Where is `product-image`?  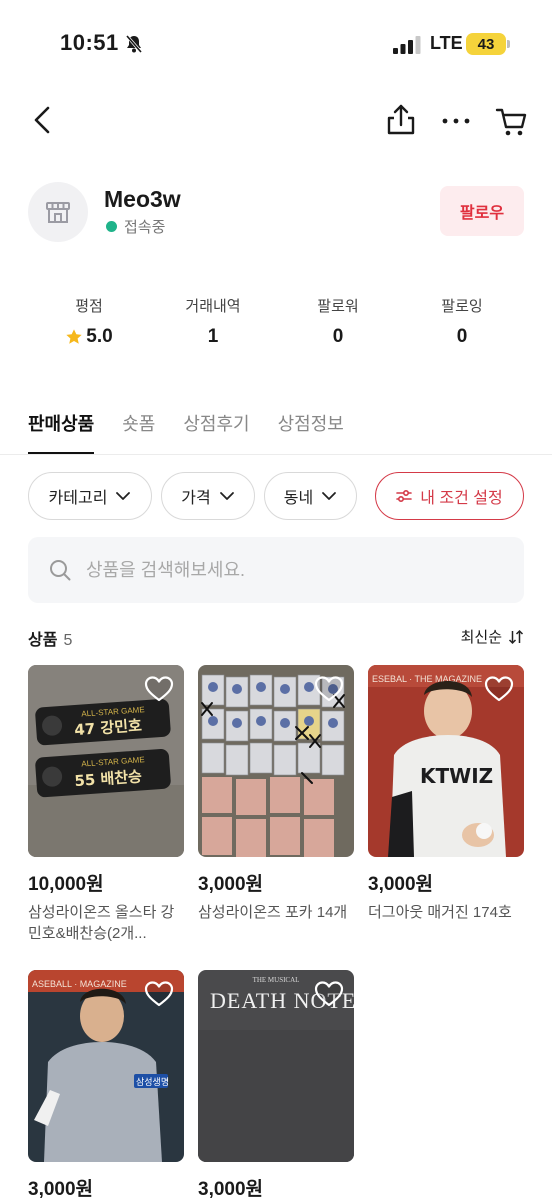
product-image is located at coordinates (276, 761).